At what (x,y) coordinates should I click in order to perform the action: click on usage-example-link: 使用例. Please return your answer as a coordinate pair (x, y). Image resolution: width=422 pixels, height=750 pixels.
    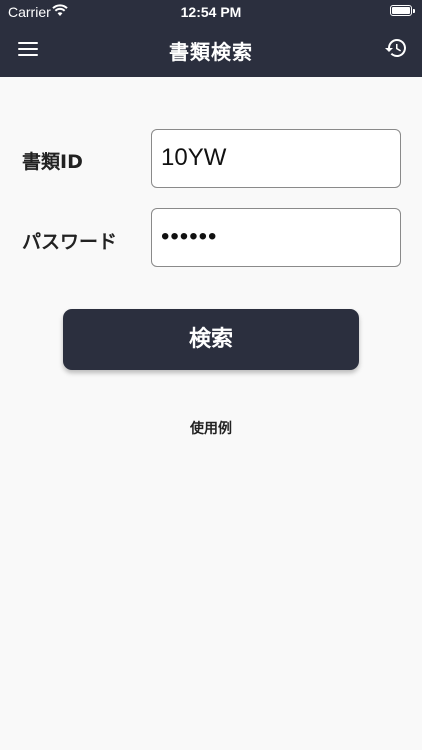
    Looking at the image, I should click on (211, 428).